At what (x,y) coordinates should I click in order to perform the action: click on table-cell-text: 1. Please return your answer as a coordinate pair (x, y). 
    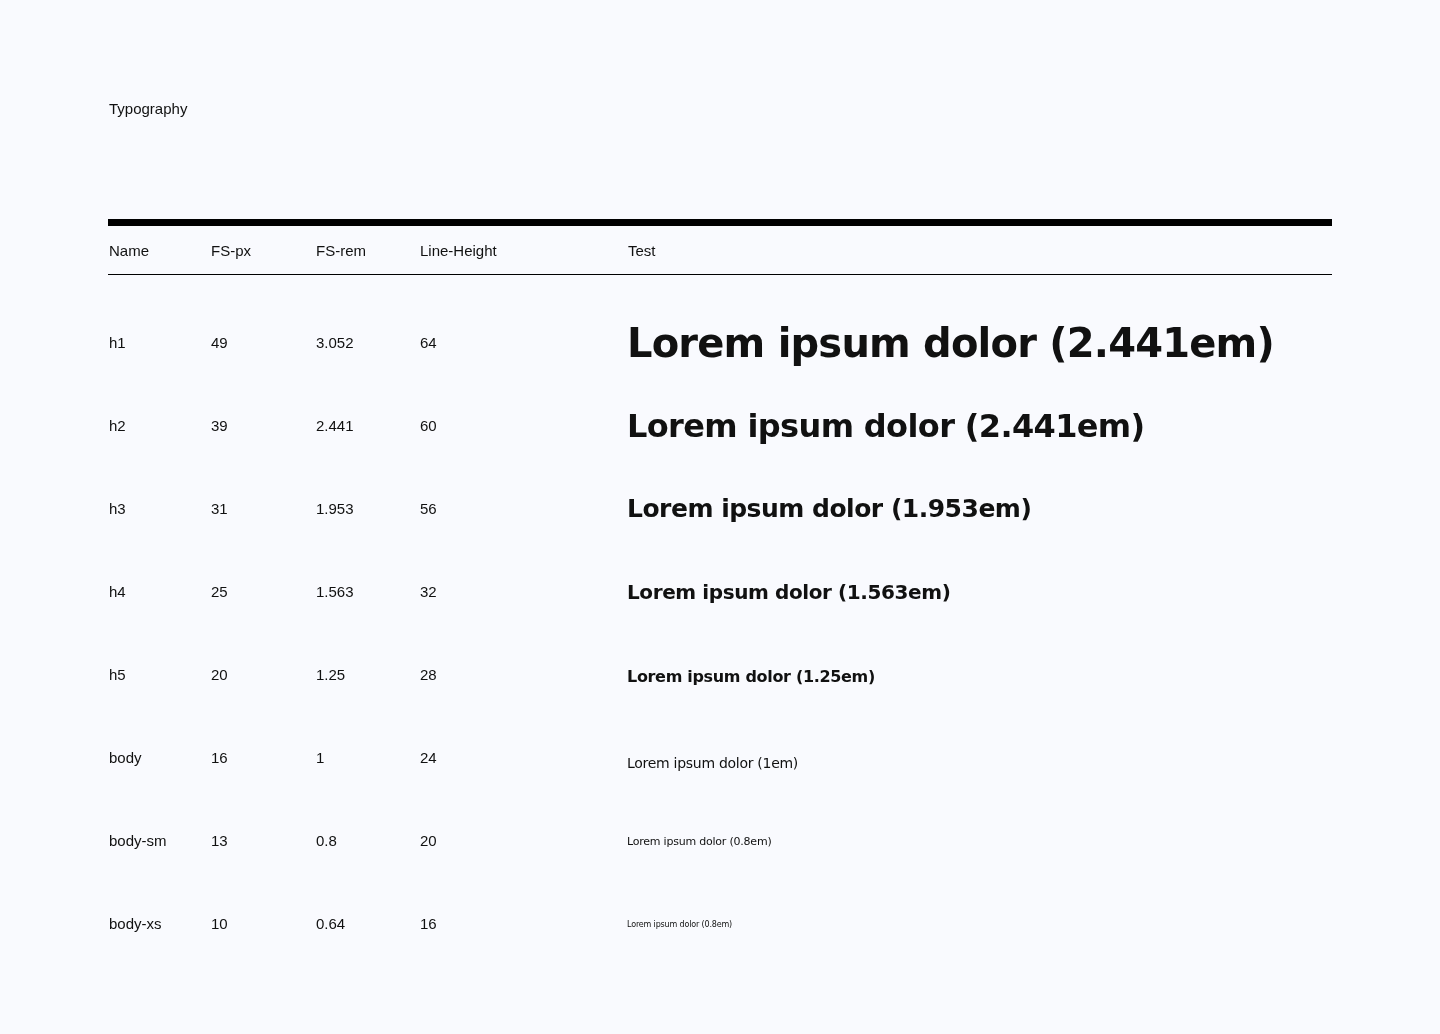
    Looking at the image, I should click on (320, 757).